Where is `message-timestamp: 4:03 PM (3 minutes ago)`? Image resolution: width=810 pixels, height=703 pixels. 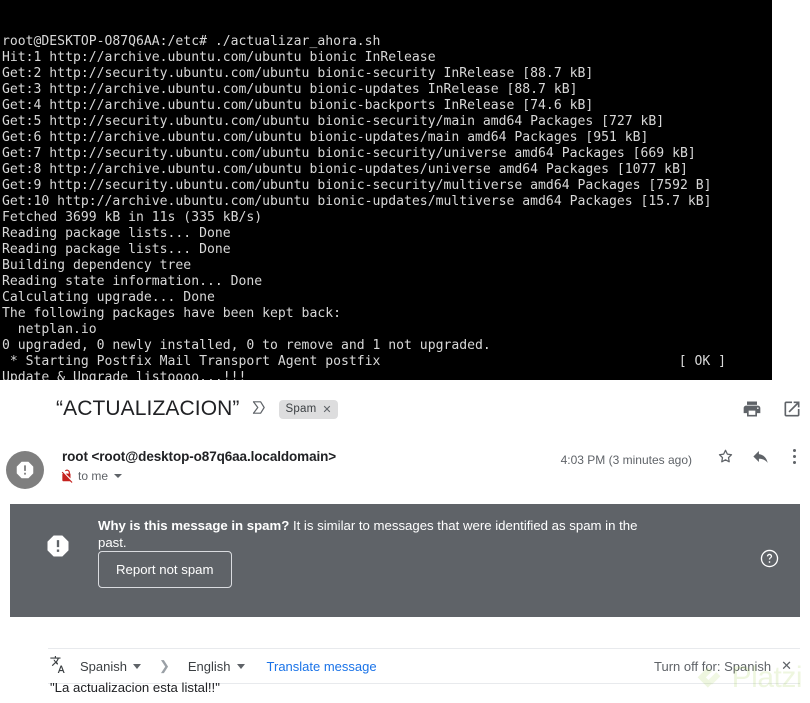
message-timestamp: 4:03 PM (3 minutes ago) is located at coordinates (626, 460).